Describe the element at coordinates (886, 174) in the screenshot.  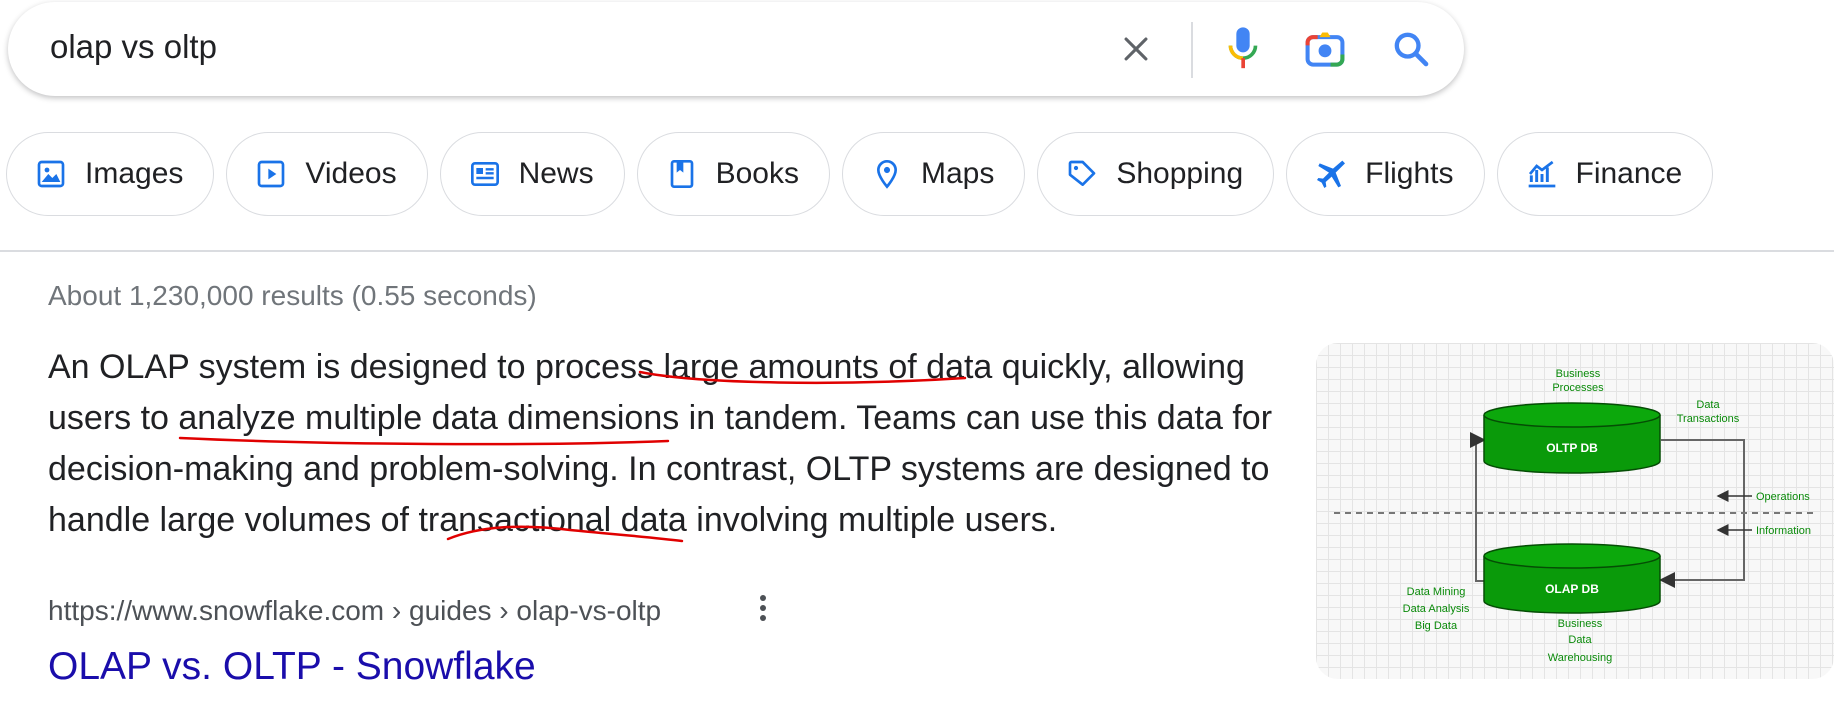
I see `map-pin-icon` at that location.